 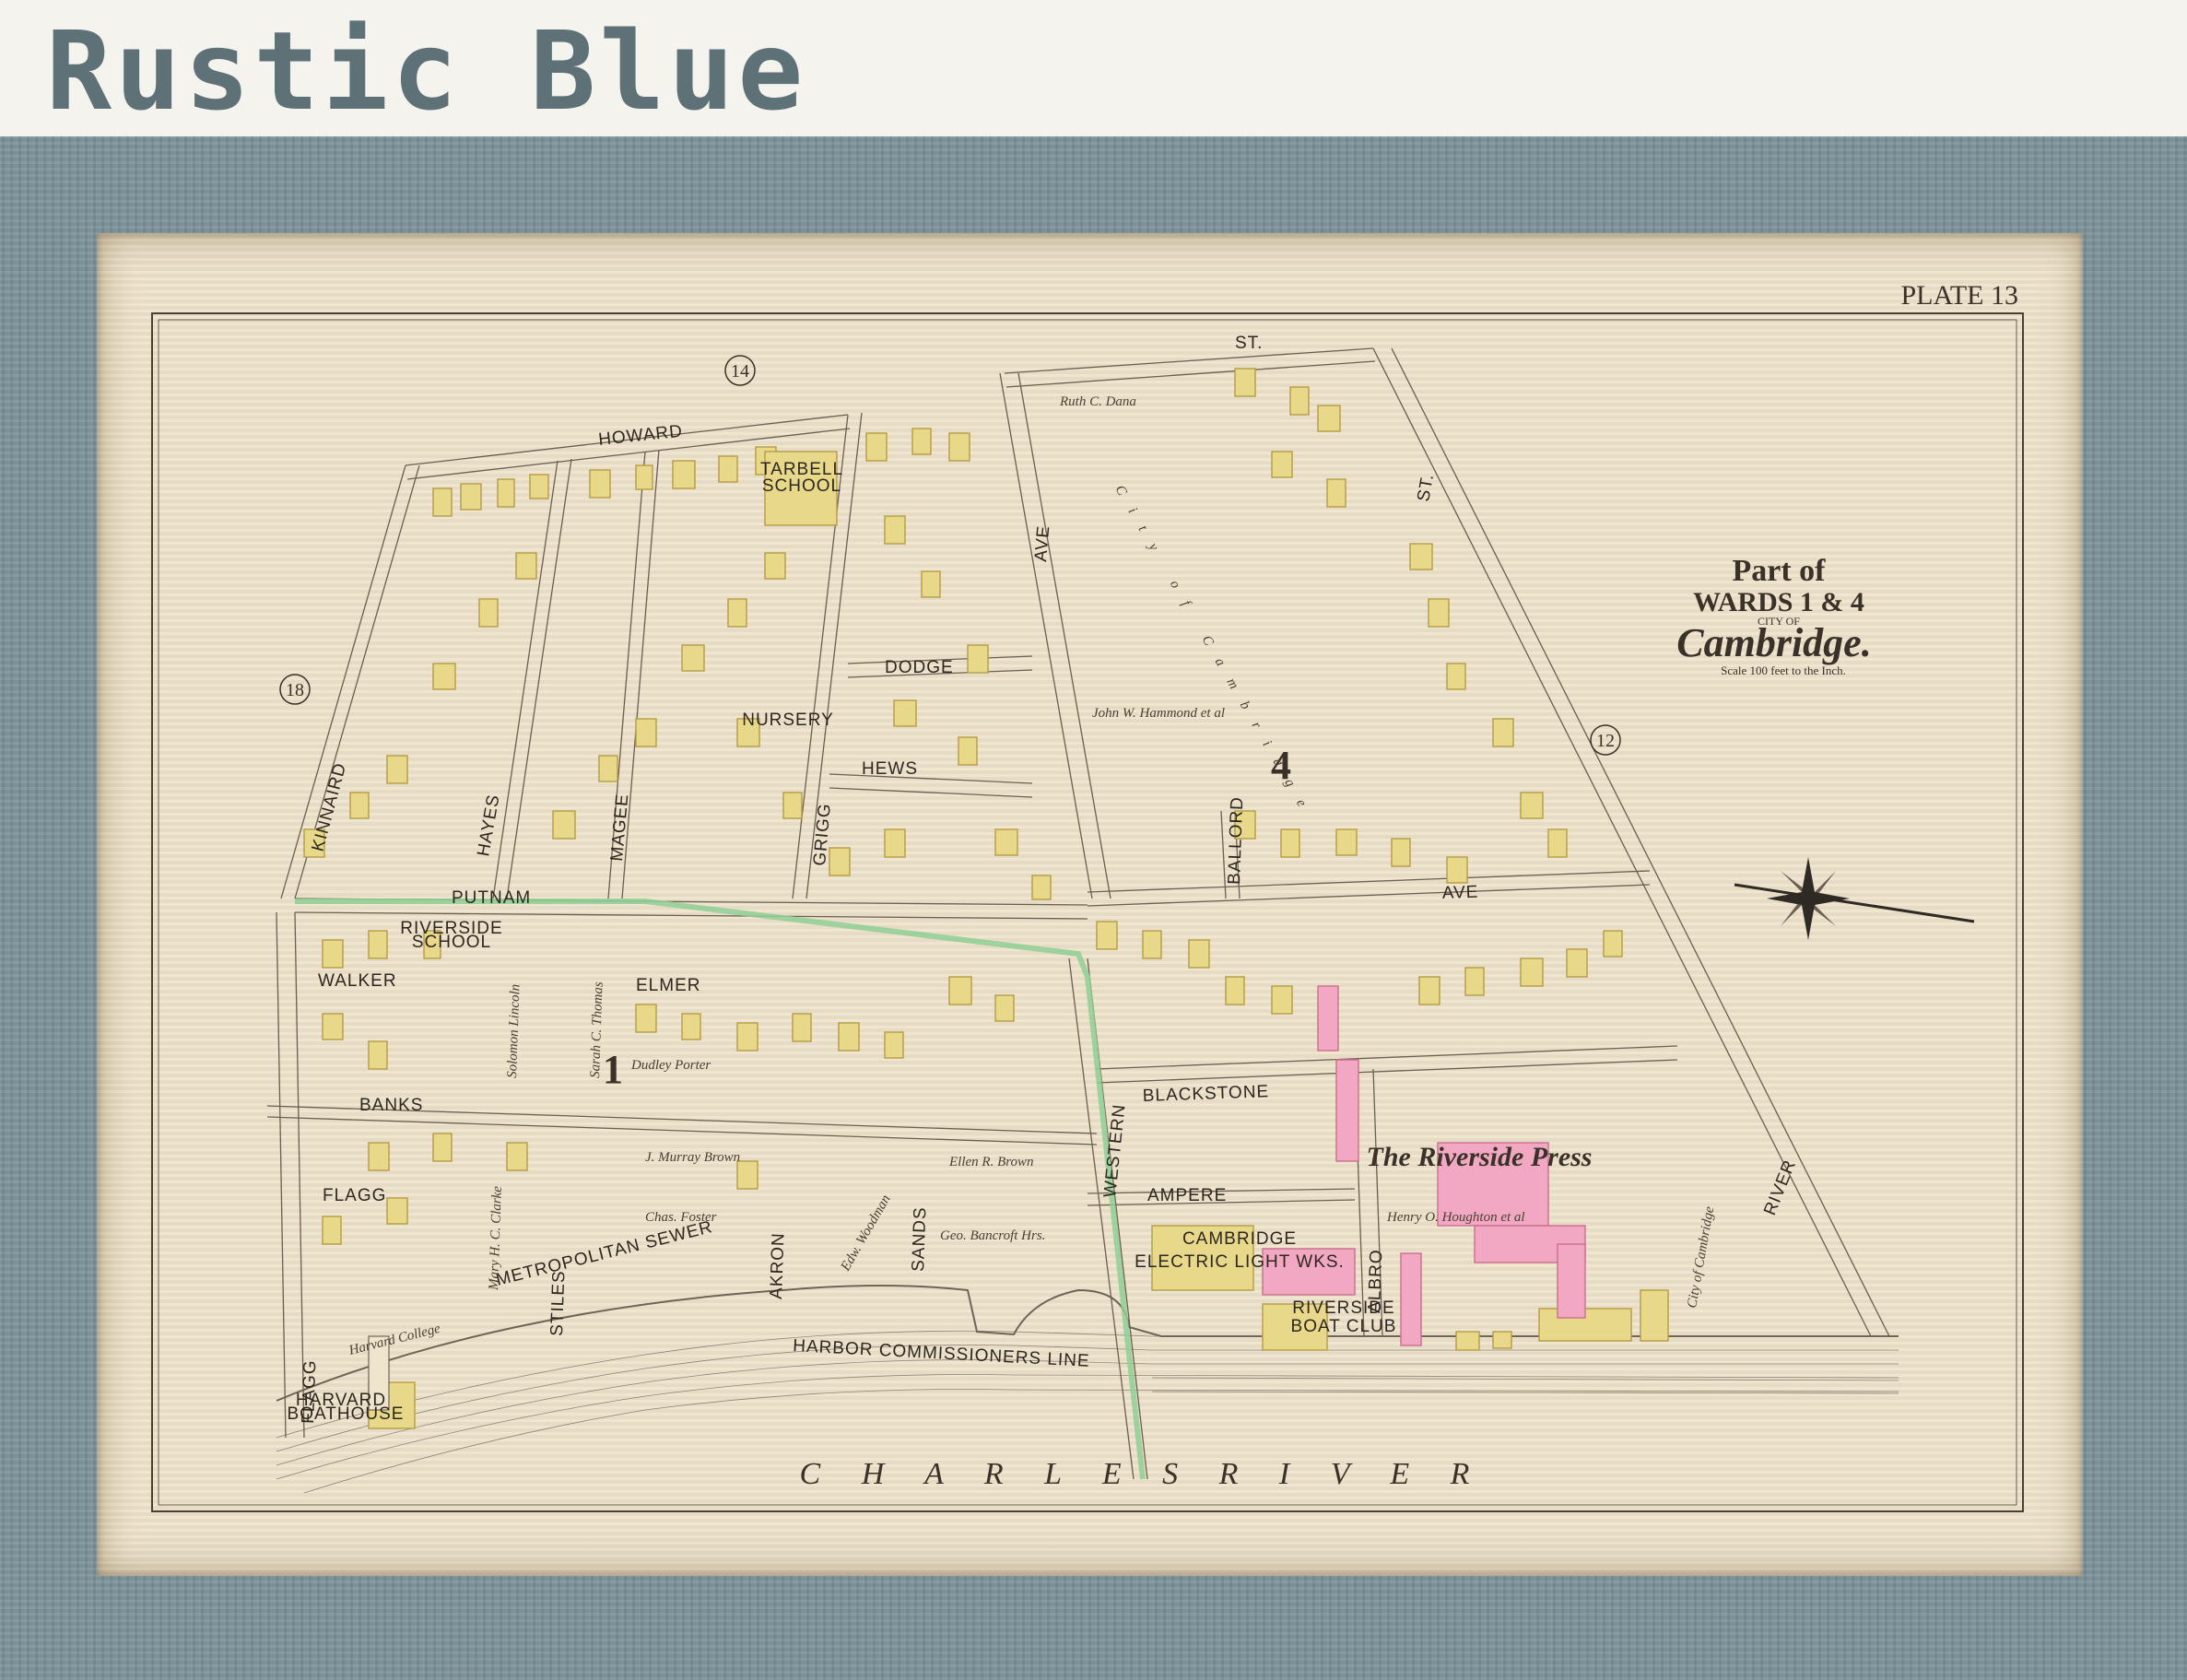 I want to click on owner-hammond: John W. Hammond et al, so click(x=1158, y=713).